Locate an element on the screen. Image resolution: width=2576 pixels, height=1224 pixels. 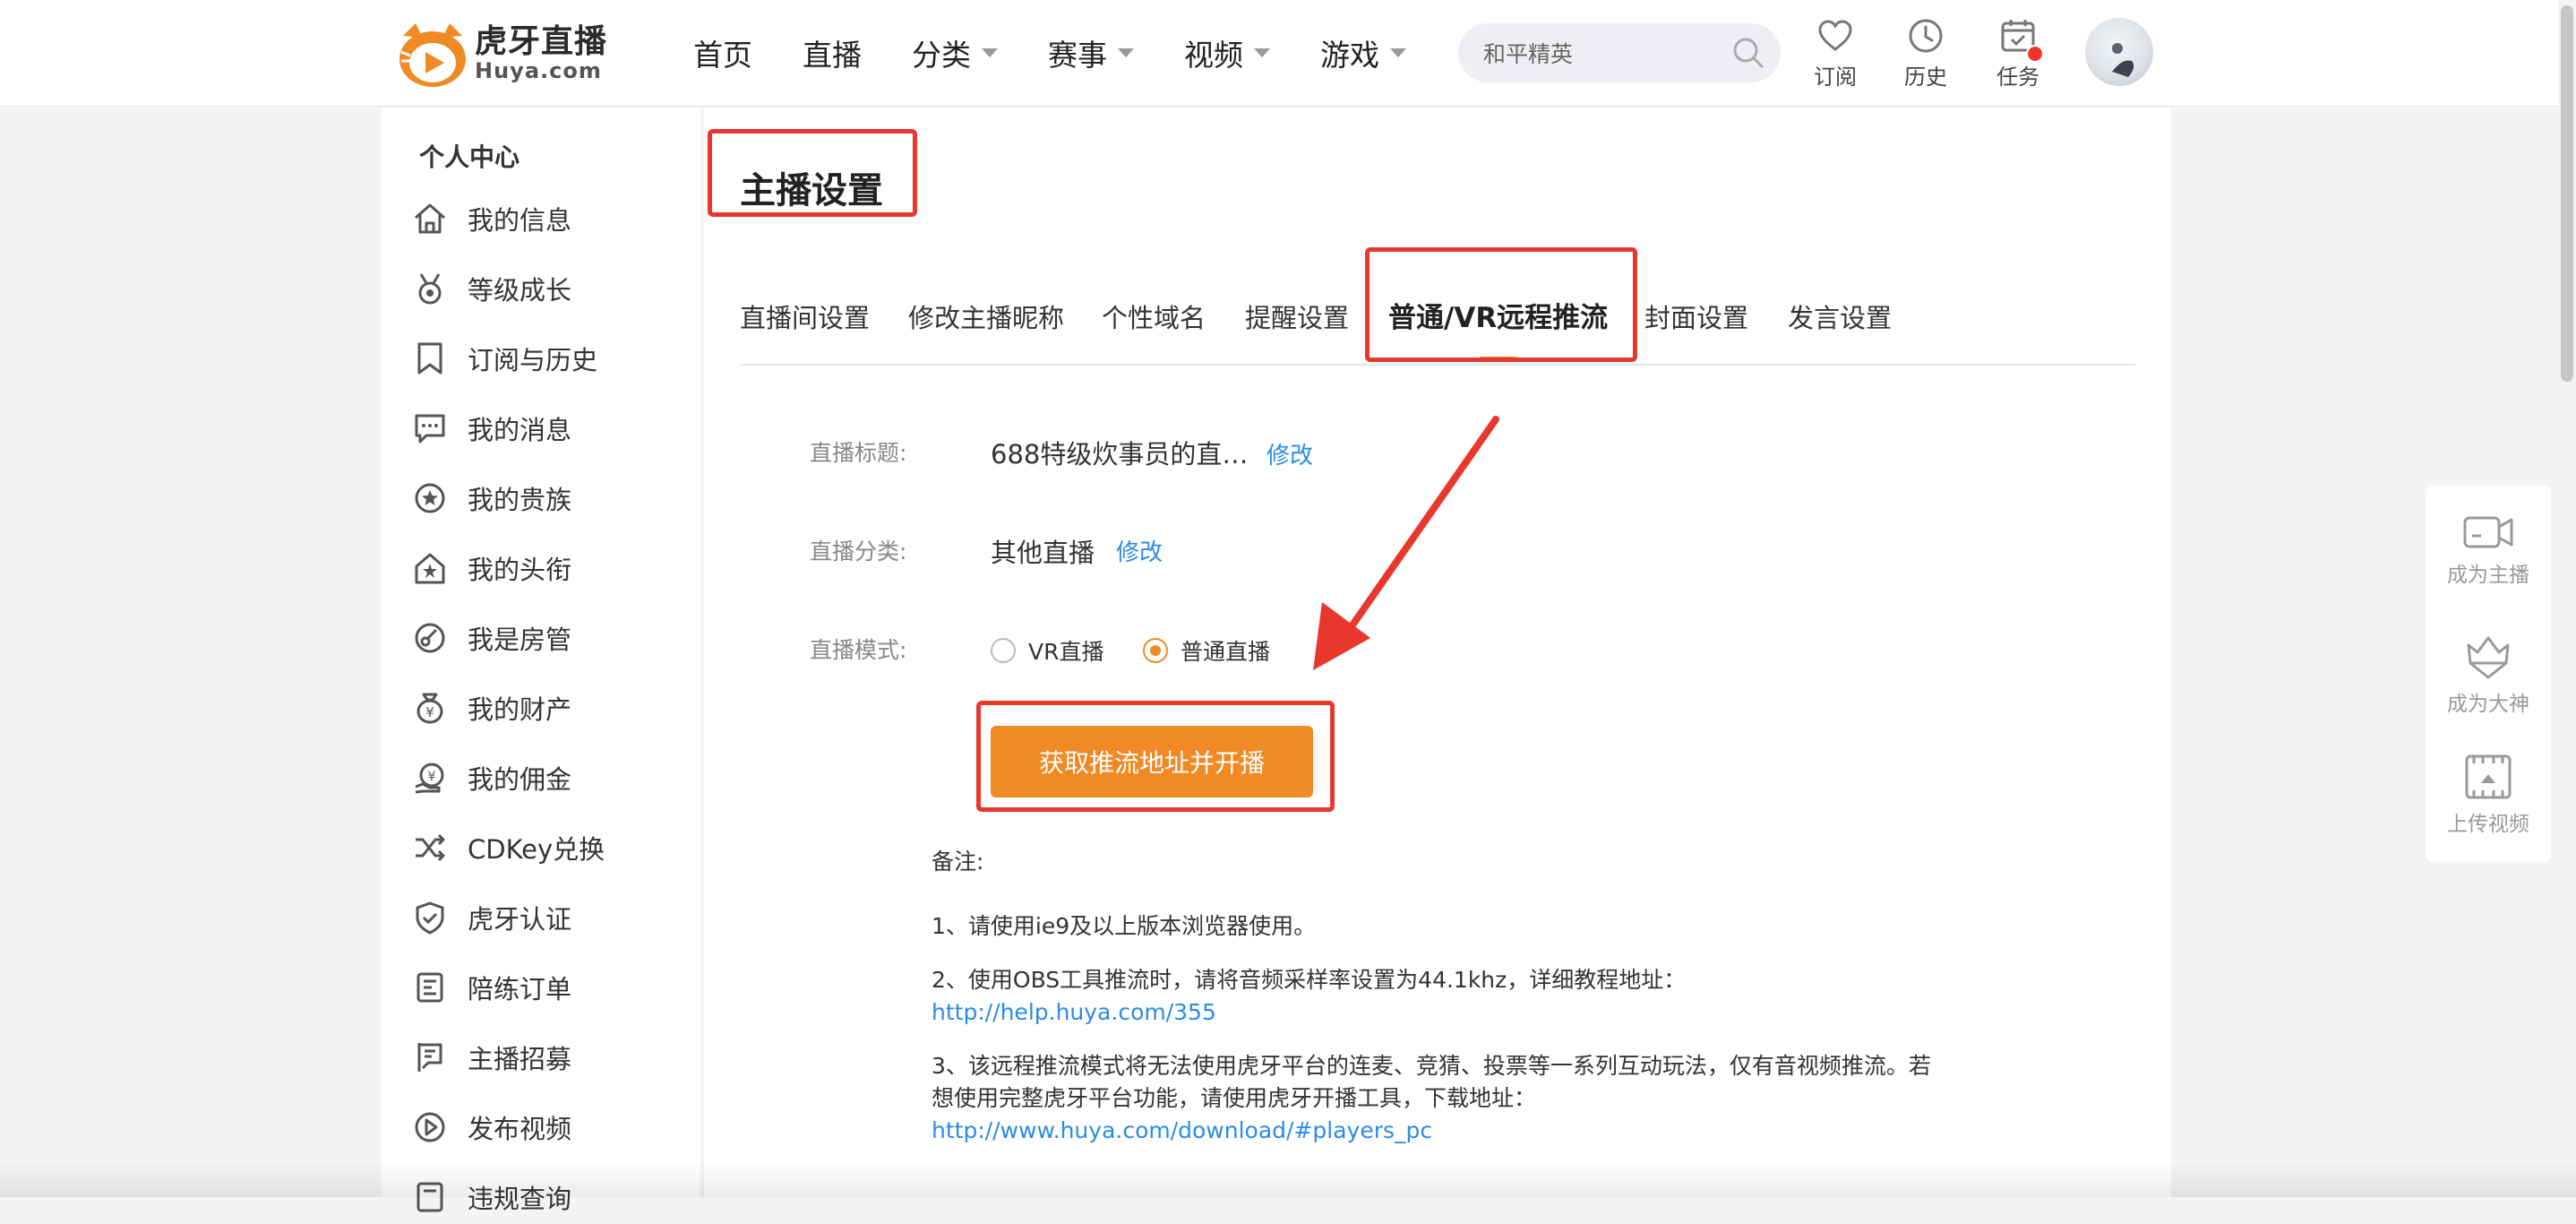
logo-name-en: Huya.com is located at coordinates (538, 71).